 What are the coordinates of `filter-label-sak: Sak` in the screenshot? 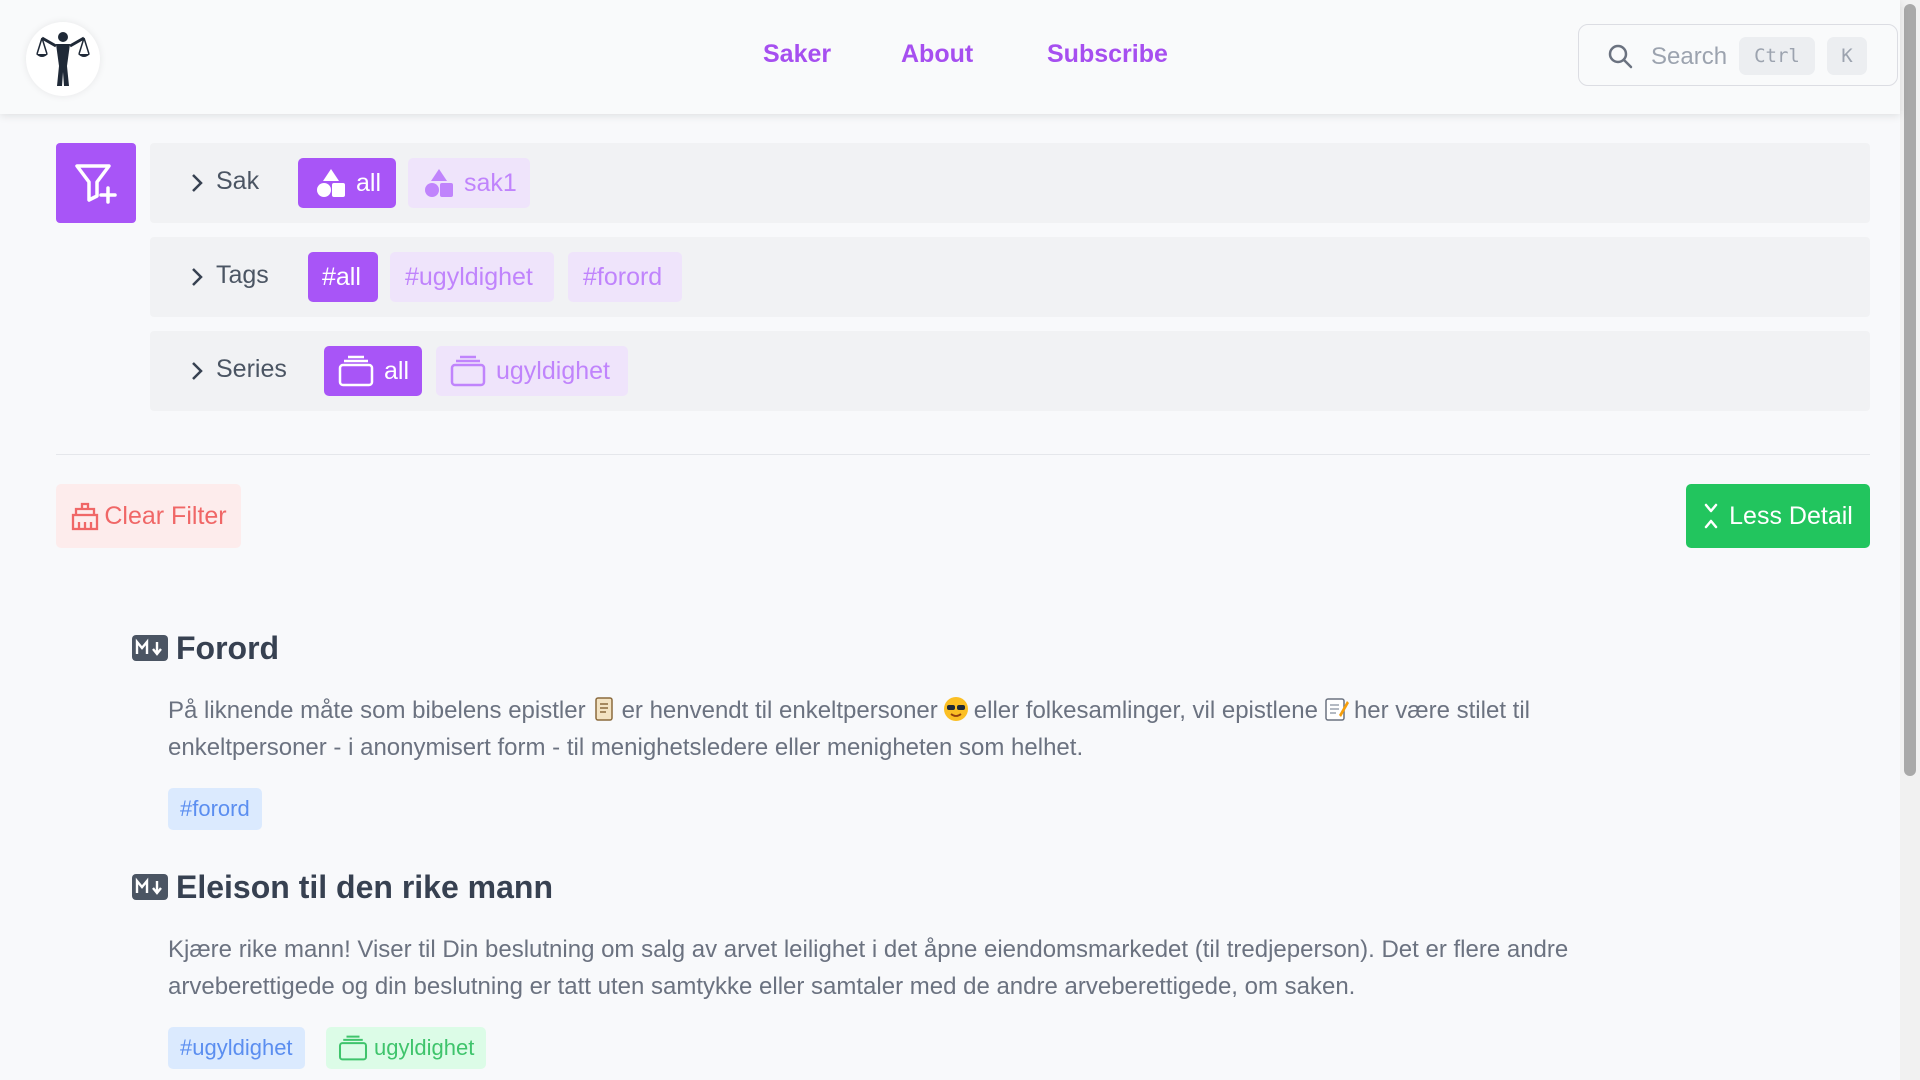 It's located at (237, 181).